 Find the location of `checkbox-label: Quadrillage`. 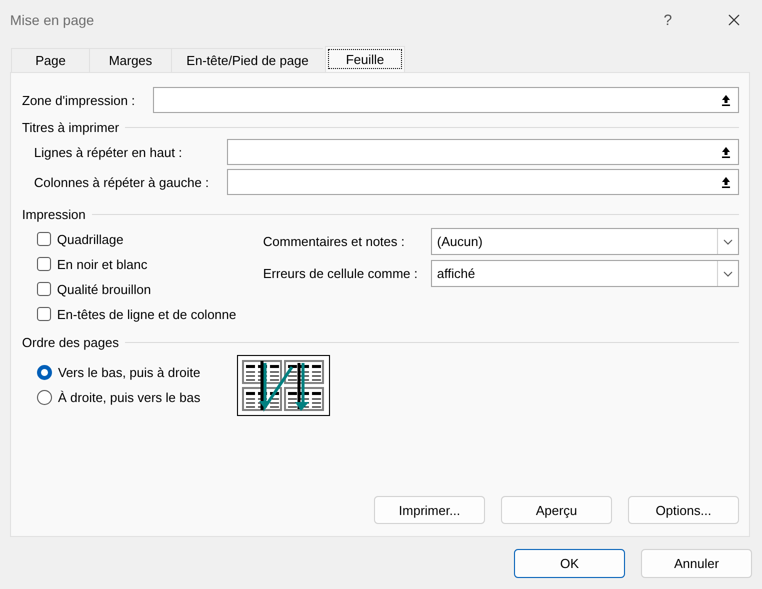

checkbox-label: Quadrillage is located at coordinates (90, 239).